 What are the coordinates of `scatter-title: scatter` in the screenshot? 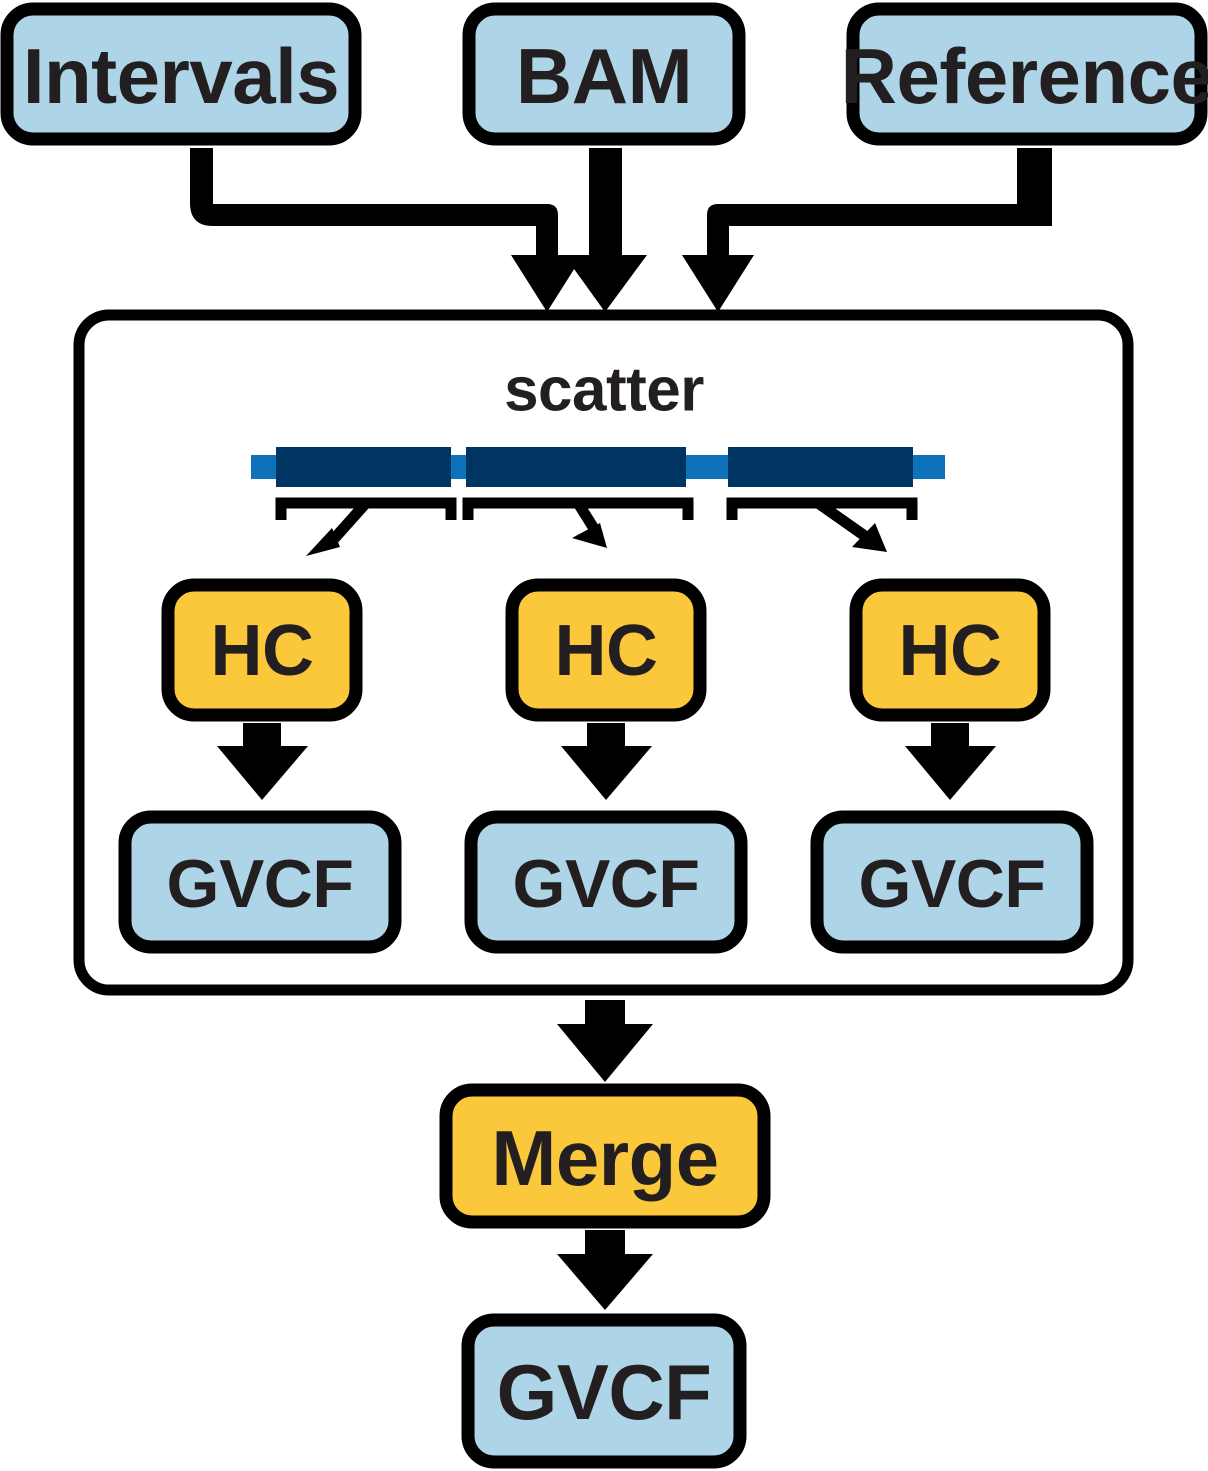 It's located at (604, 390).